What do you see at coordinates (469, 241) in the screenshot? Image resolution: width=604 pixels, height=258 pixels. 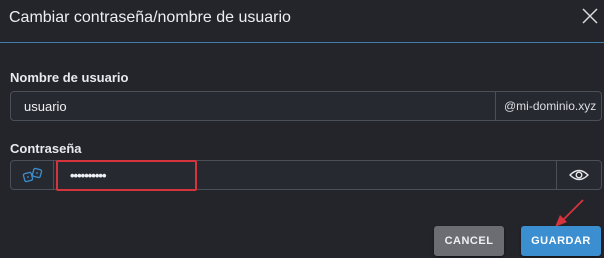 I see `cancel-button: CANCEL` at bounding box center [469, 241].